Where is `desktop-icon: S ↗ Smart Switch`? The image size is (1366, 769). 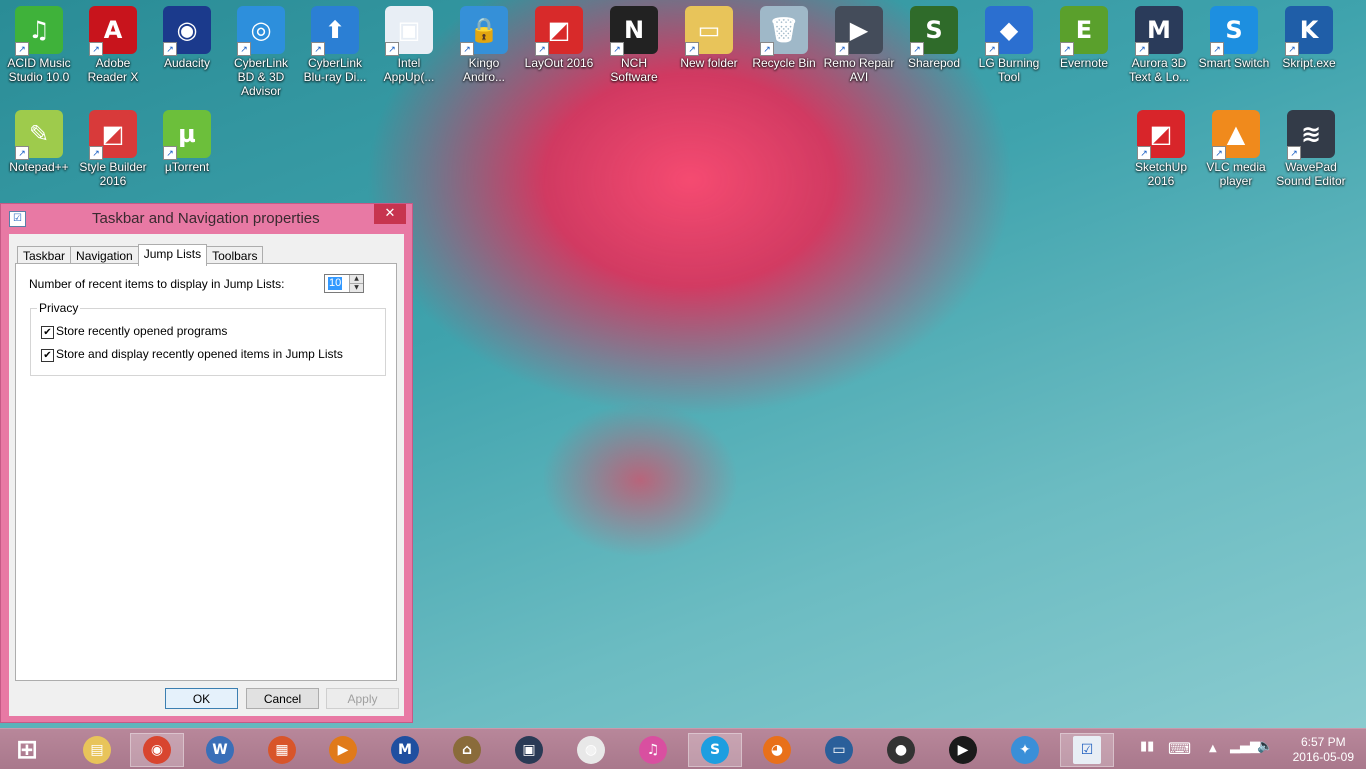
desktop-icon: S ↗ Smart Switch is located at coordinates (1234, 50).